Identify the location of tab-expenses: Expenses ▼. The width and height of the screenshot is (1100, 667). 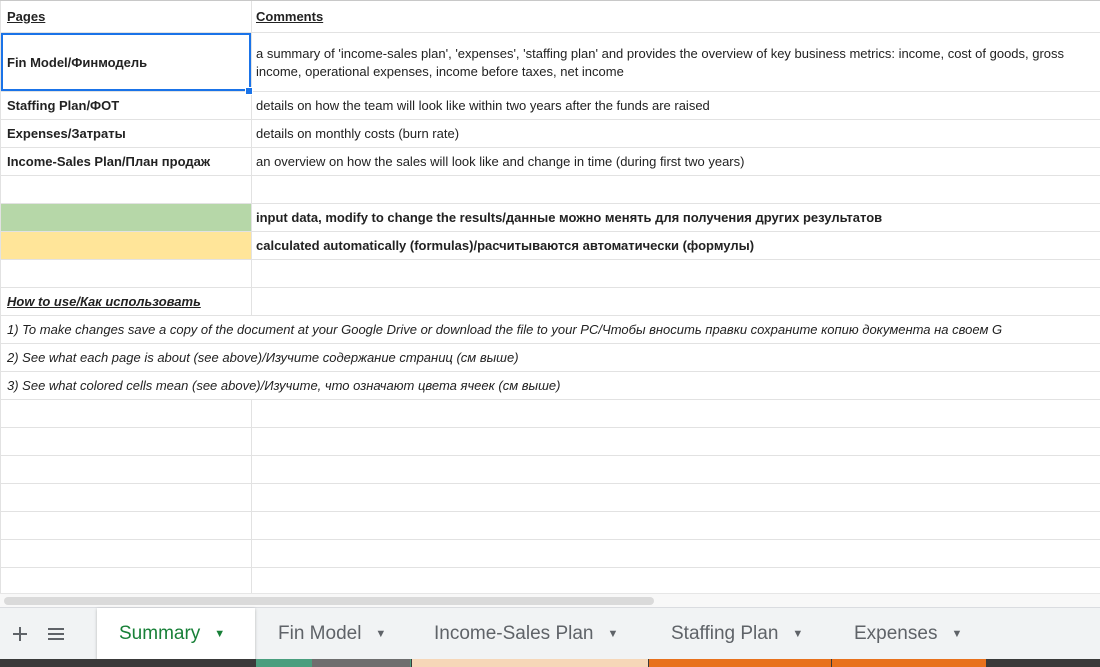
(909, 634).